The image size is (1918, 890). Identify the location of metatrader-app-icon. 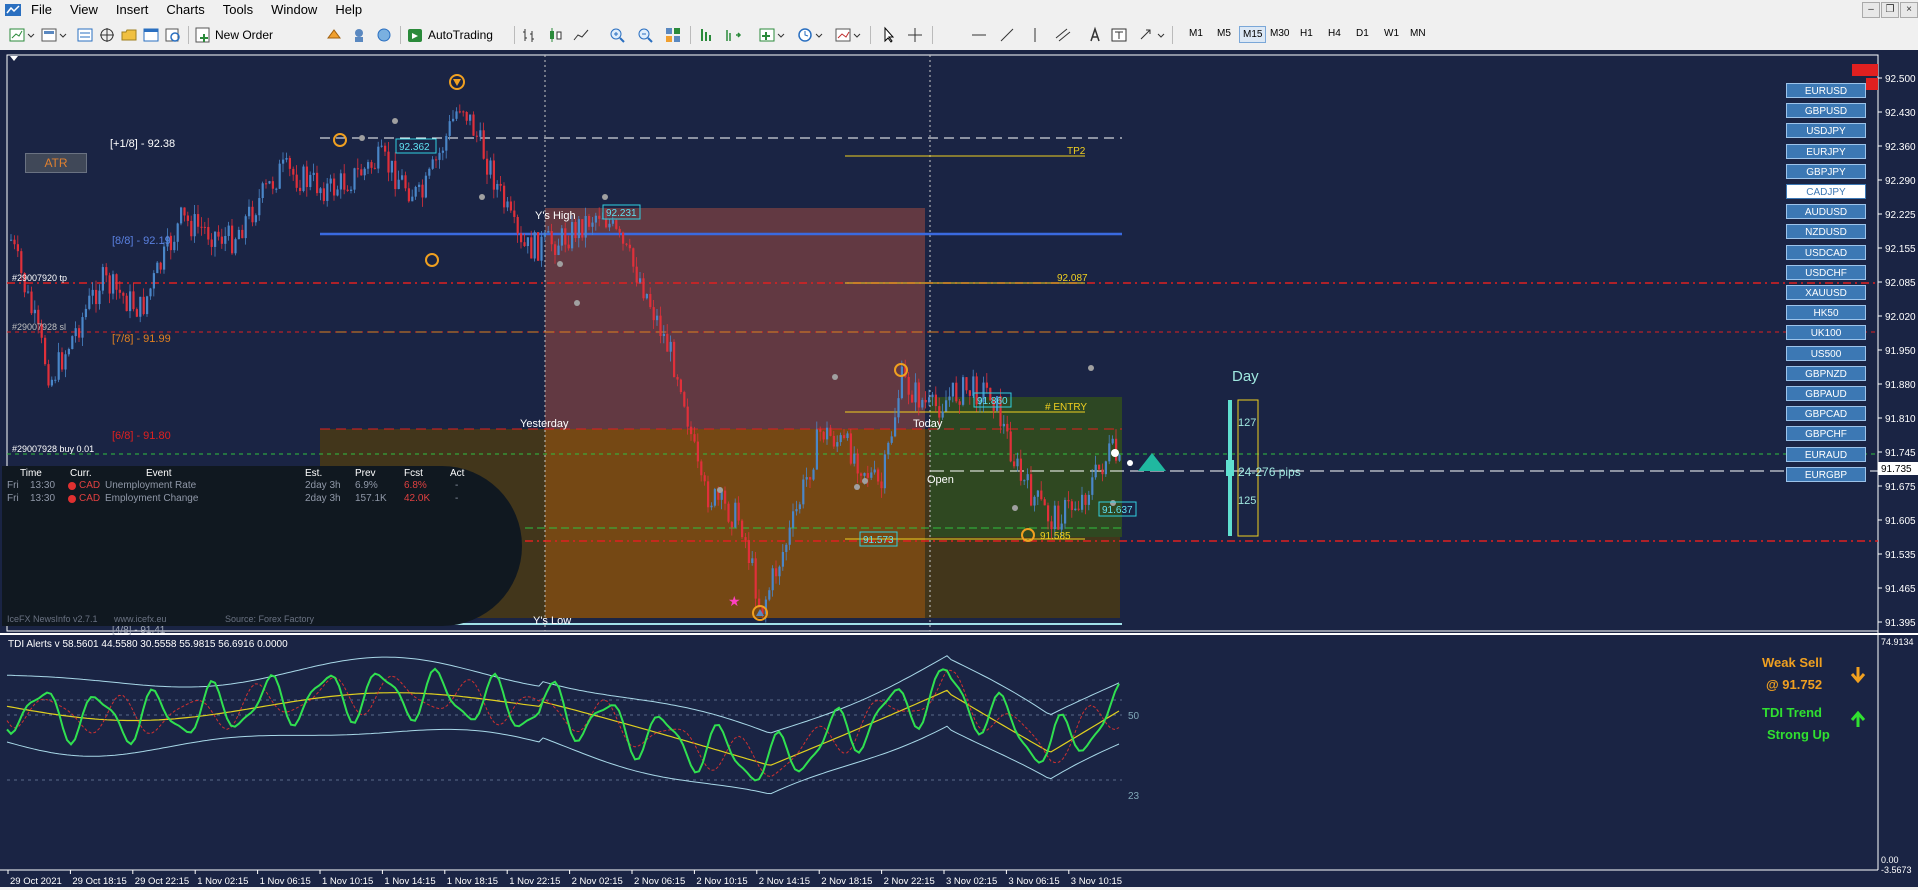
(13, 10).